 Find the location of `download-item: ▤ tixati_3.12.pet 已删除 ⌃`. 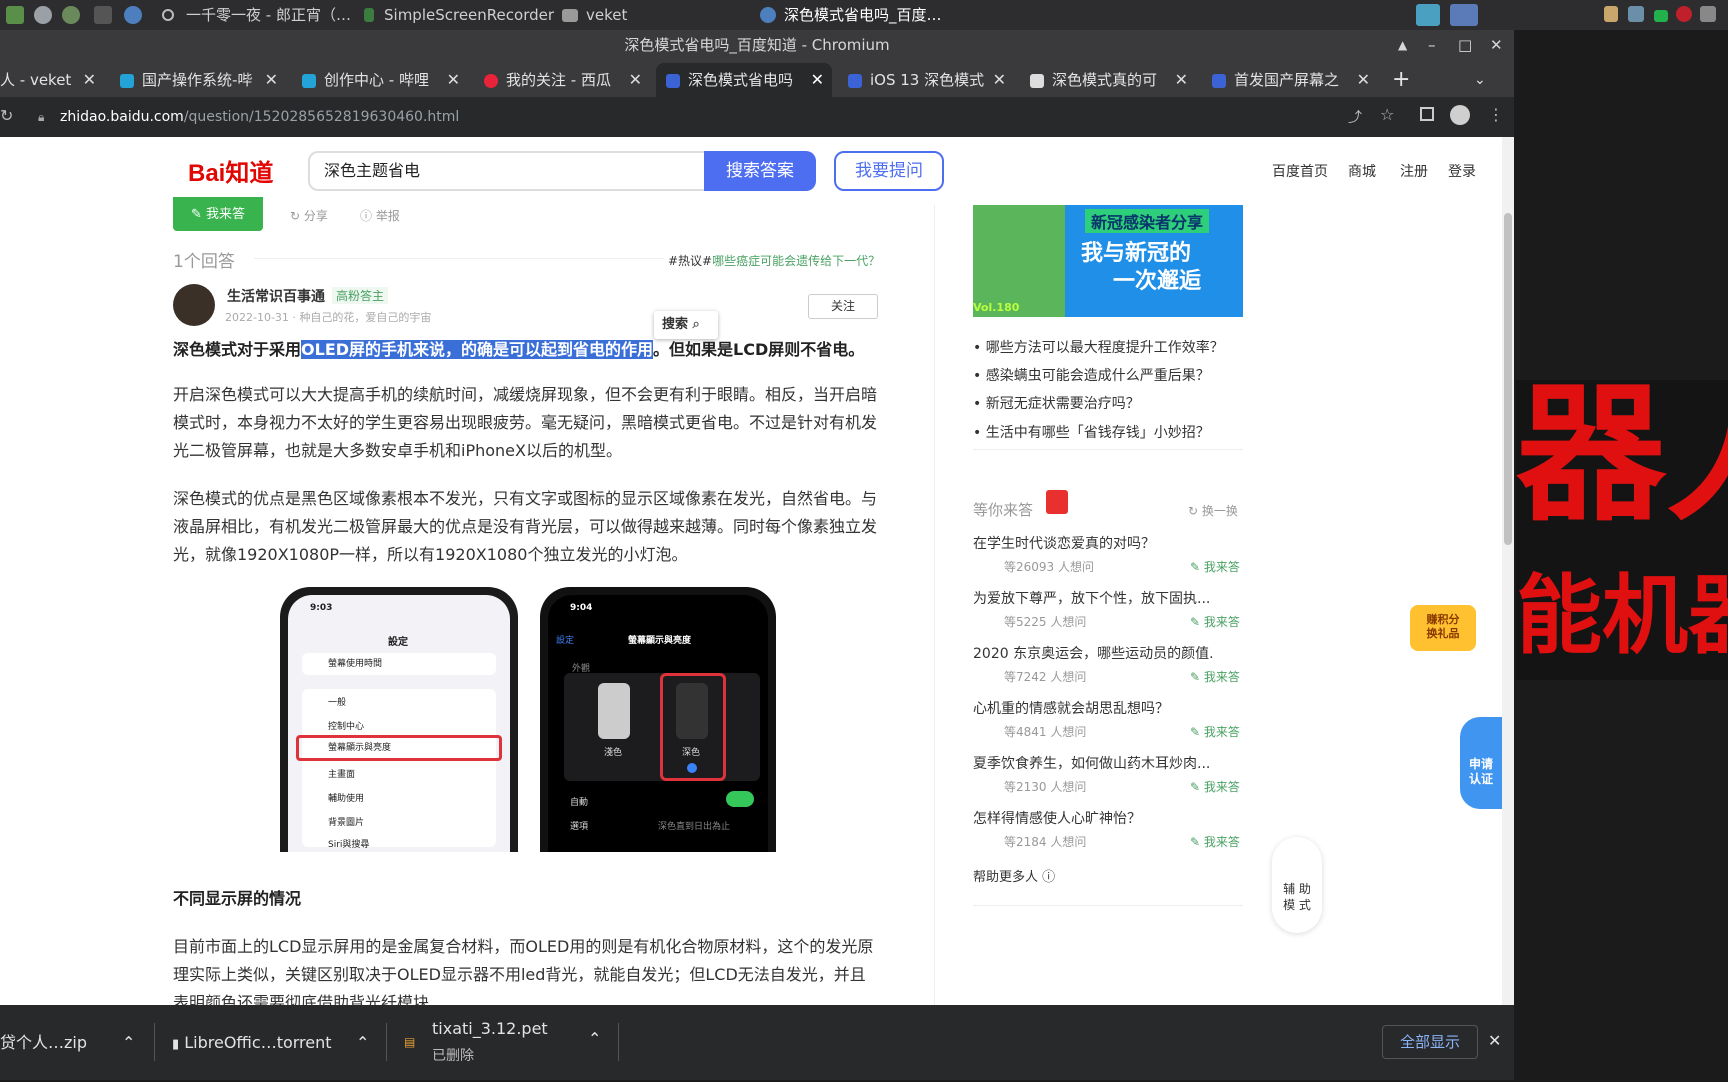

download-item: ▤ tixati_3.12.pet 已删除 ⌃ is located at coordinates (509, 1042).